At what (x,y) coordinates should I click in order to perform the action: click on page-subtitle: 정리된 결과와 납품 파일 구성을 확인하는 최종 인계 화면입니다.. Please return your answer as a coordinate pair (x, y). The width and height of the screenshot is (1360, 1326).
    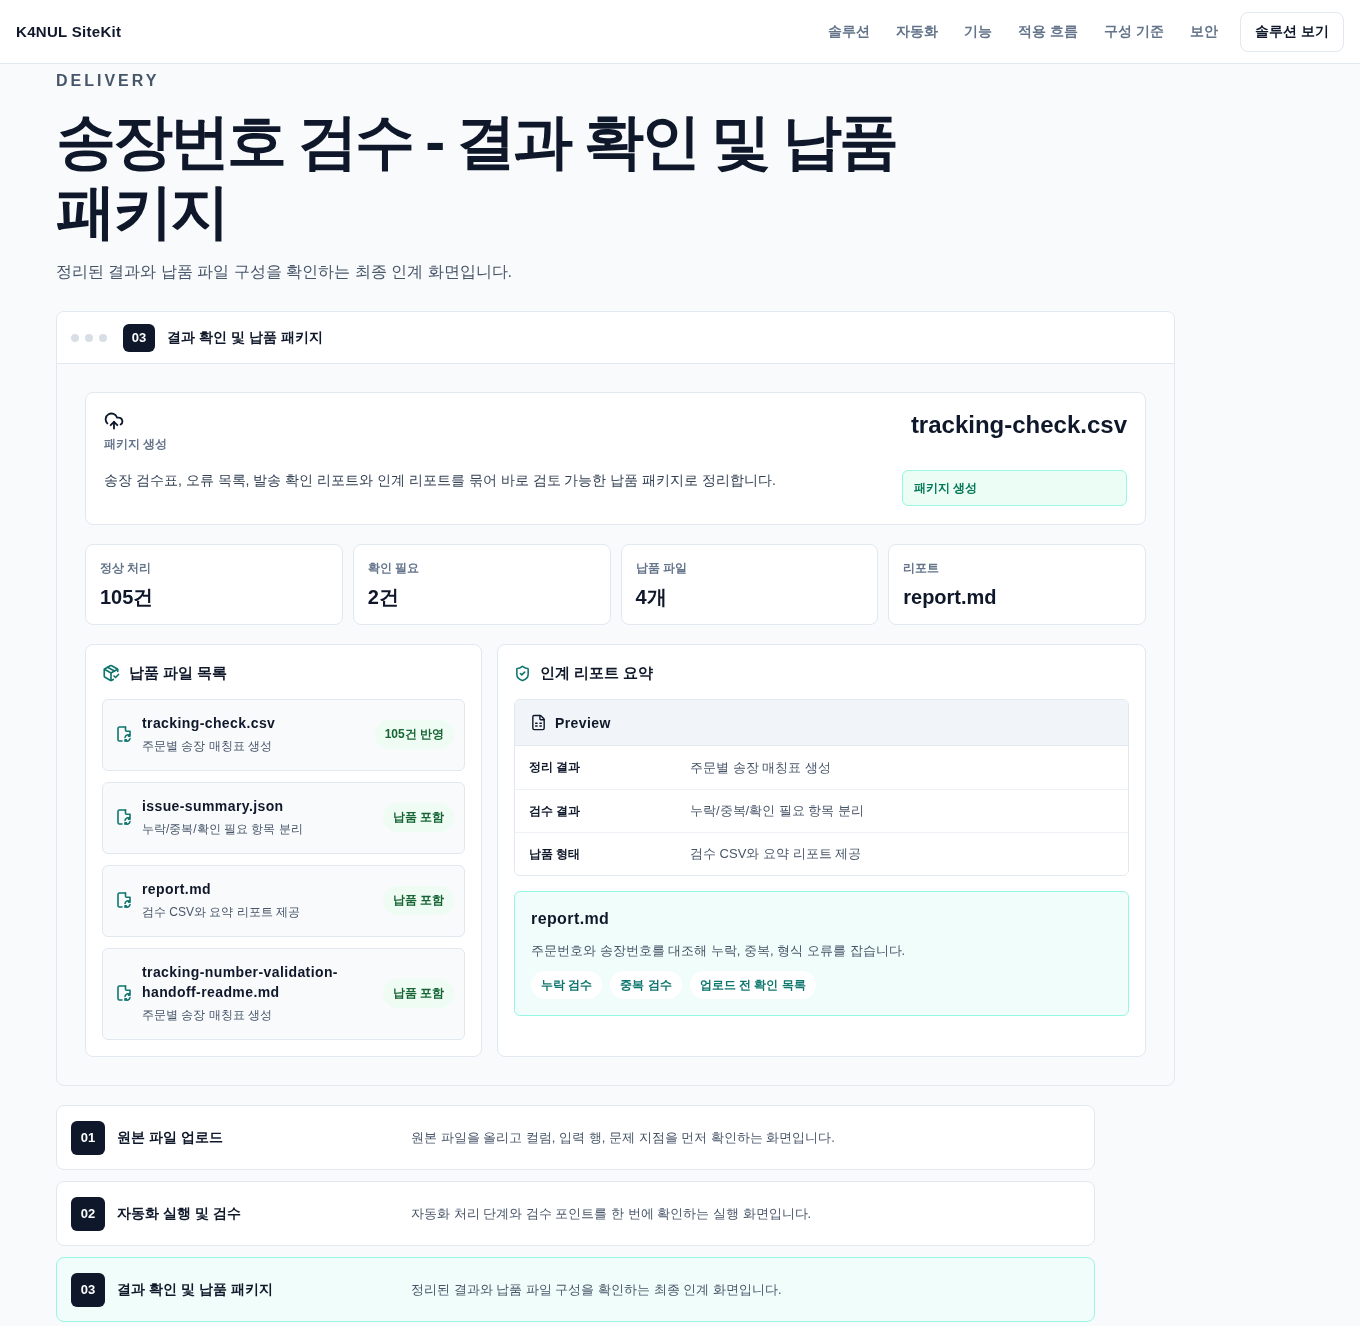
    Looking at the image, I should click on (284, 272).